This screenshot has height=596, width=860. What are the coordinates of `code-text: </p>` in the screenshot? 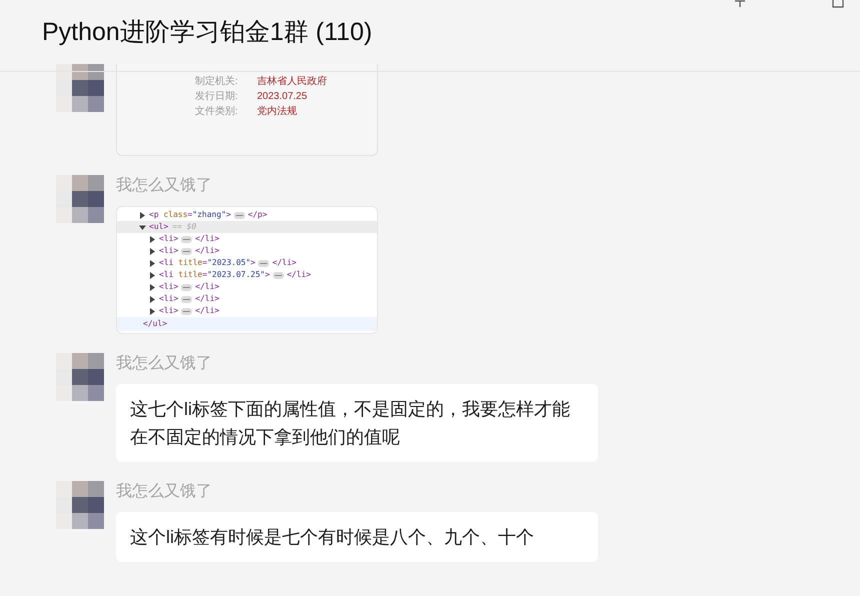 It's located at (258, 215).